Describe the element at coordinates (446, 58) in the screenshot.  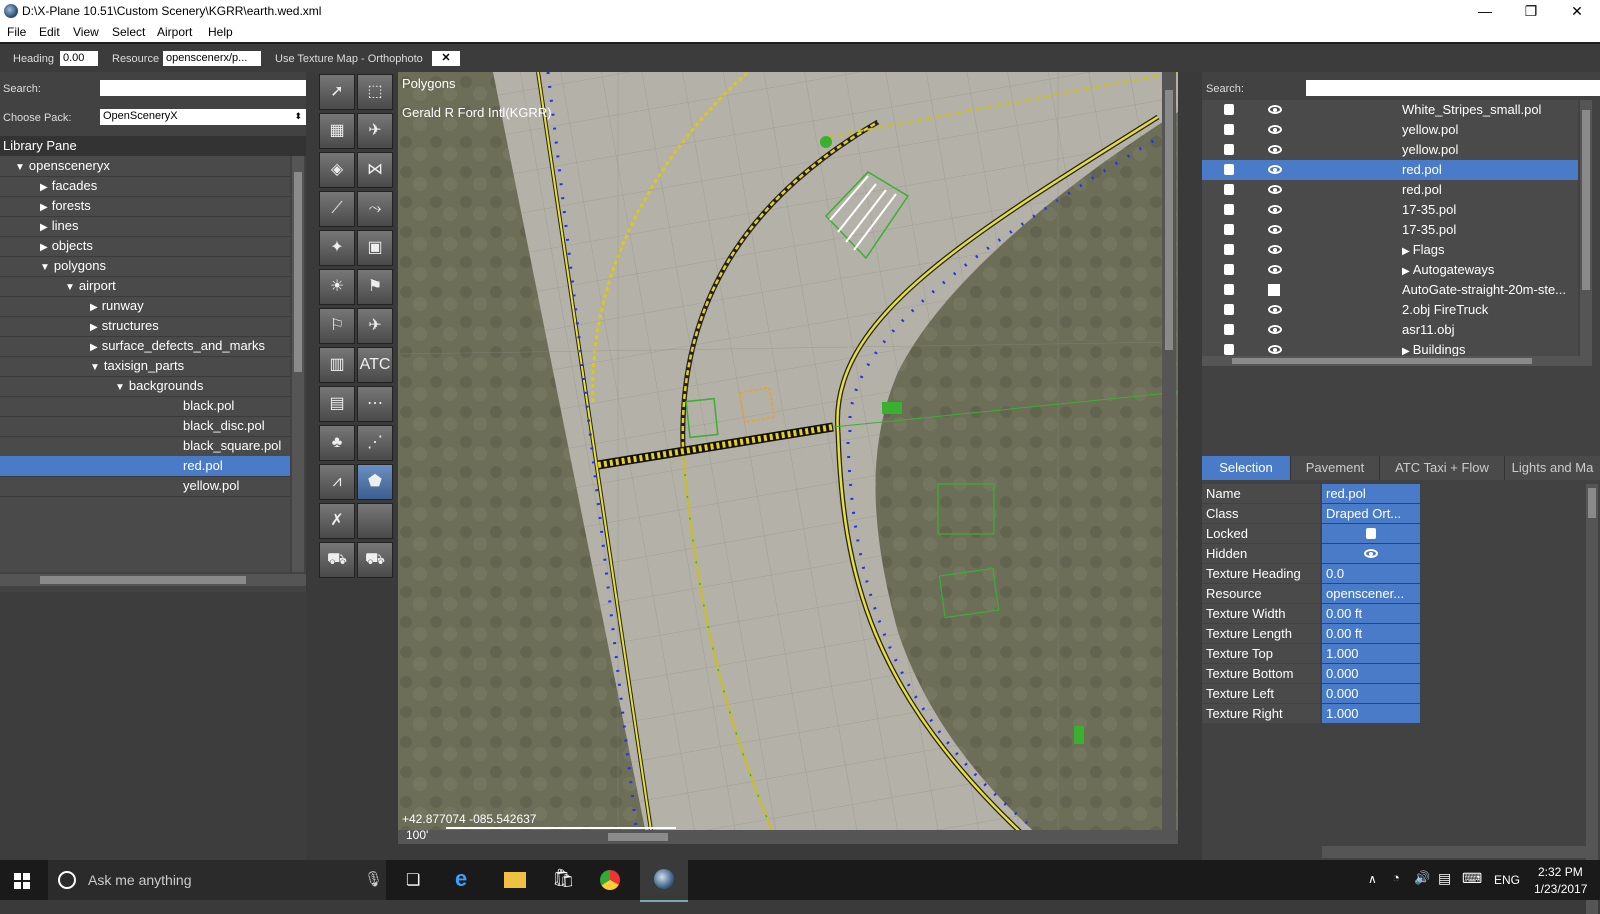
I see `texture-map-checkbox: ✕` at that location.